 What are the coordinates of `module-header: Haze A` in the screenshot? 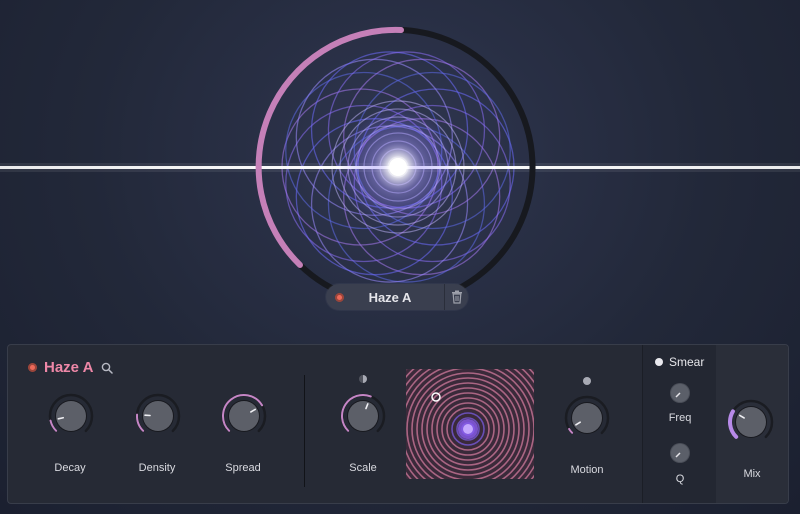 It's located at (71, 367).